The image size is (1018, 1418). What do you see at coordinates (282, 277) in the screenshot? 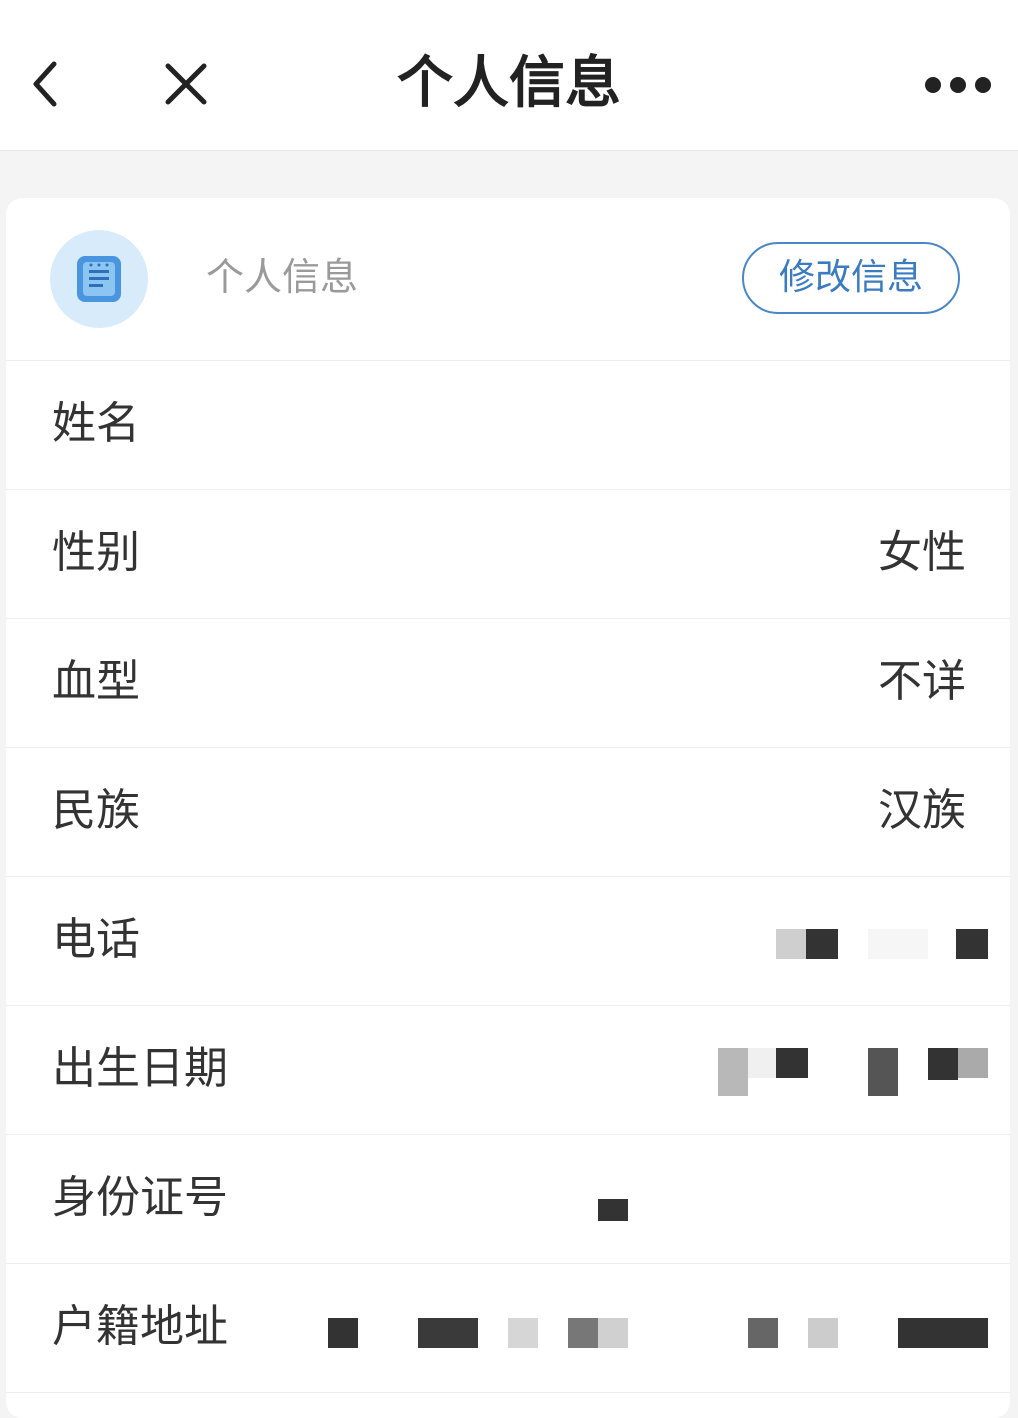
I see `card-header-label: 个人信息` at bounding box center [282, 277].